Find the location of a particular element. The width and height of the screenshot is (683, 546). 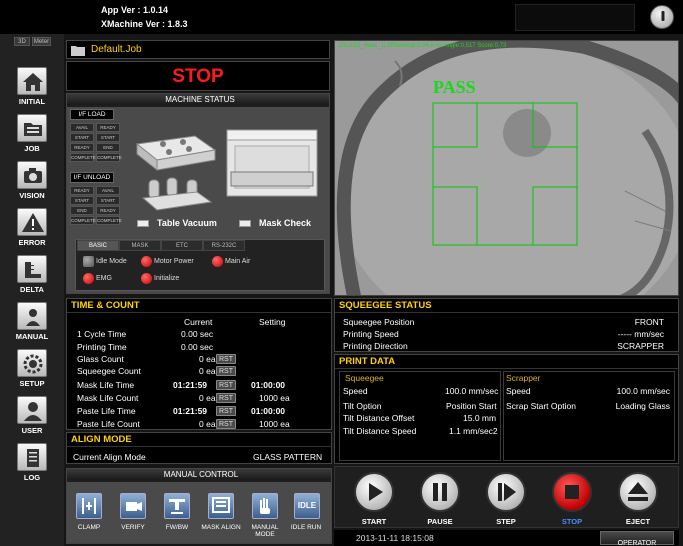

gear-icon is located at coordinates (32, 363).